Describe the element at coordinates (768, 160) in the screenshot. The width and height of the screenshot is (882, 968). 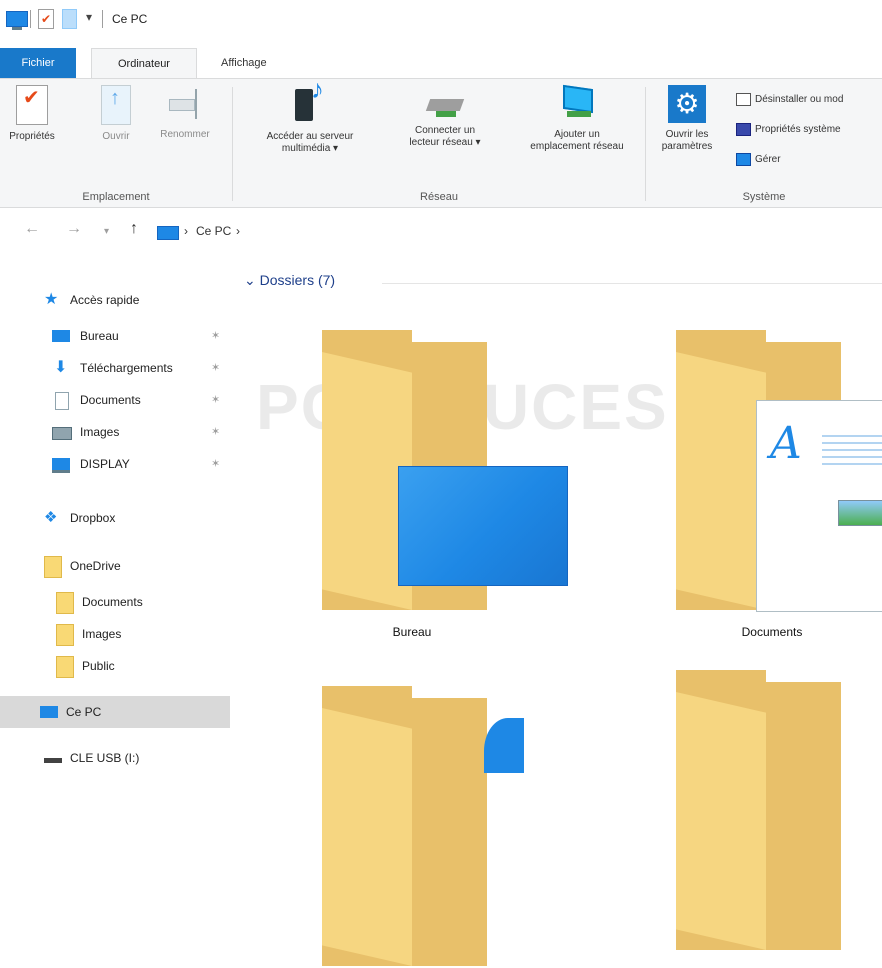
I see `manage-label: Gérer` at that location.